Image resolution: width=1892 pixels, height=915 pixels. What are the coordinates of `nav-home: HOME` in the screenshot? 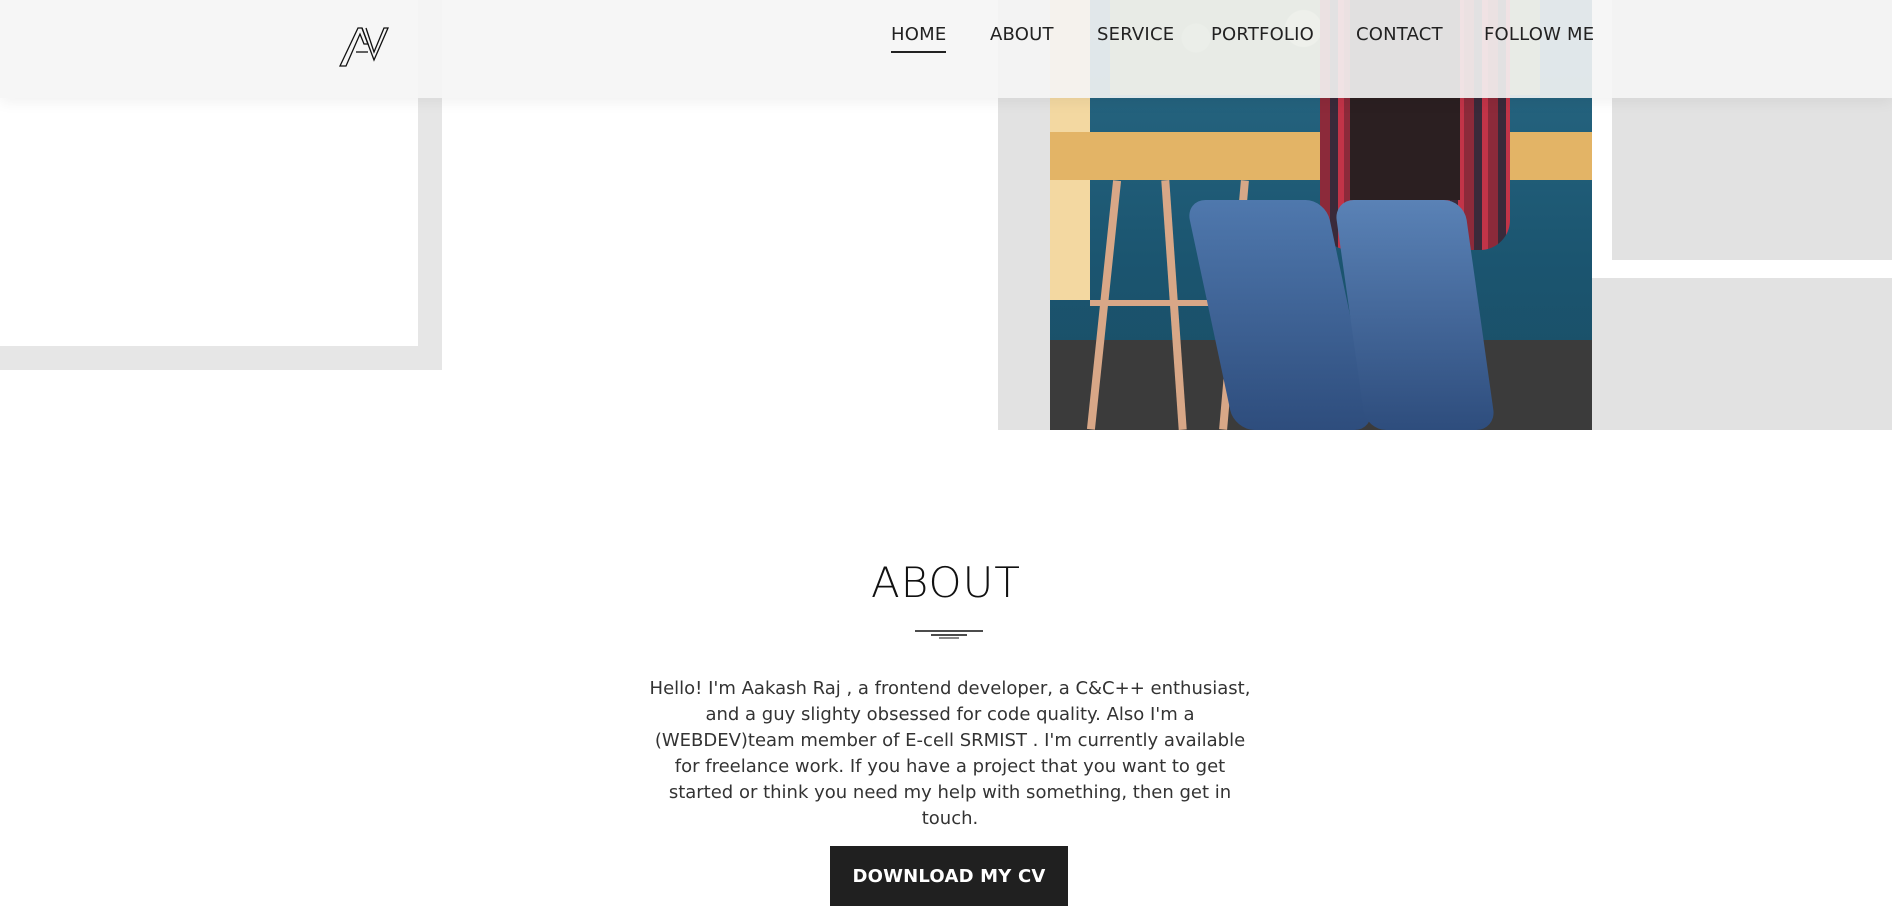 It's located at (919, 38).